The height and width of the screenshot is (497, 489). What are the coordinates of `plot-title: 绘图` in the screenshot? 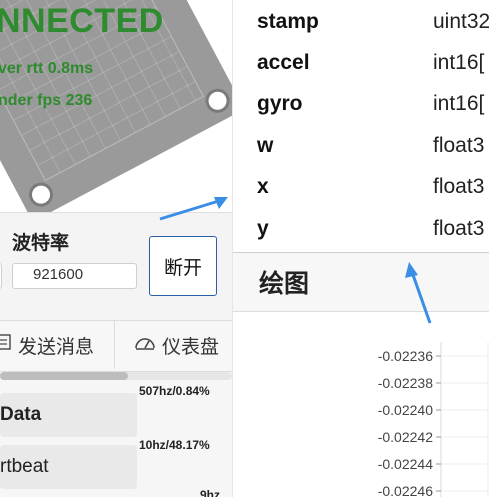 It's located at (284, 284).